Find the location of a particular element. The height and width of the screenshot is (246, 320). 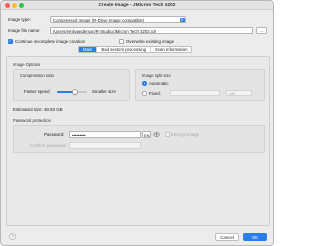

overwrite-existing-checkbox is located at coordinates (121, 41).